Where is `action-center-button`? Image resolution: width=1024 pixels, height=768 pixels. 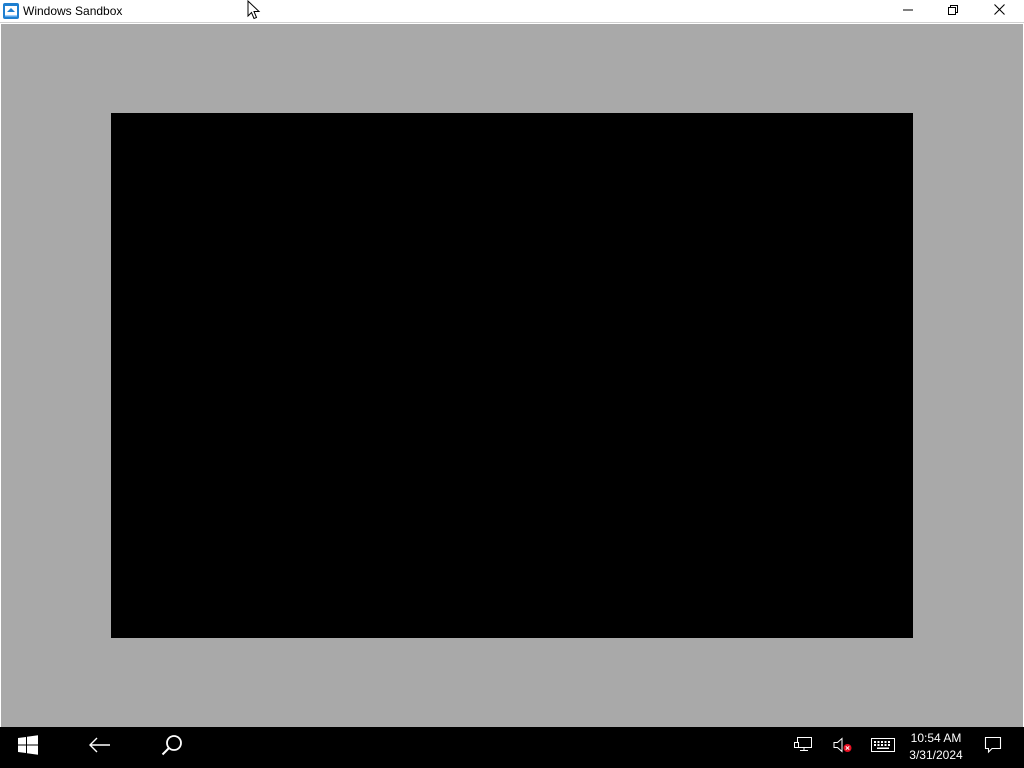
action-center-button is located at coordinates (993, 747).